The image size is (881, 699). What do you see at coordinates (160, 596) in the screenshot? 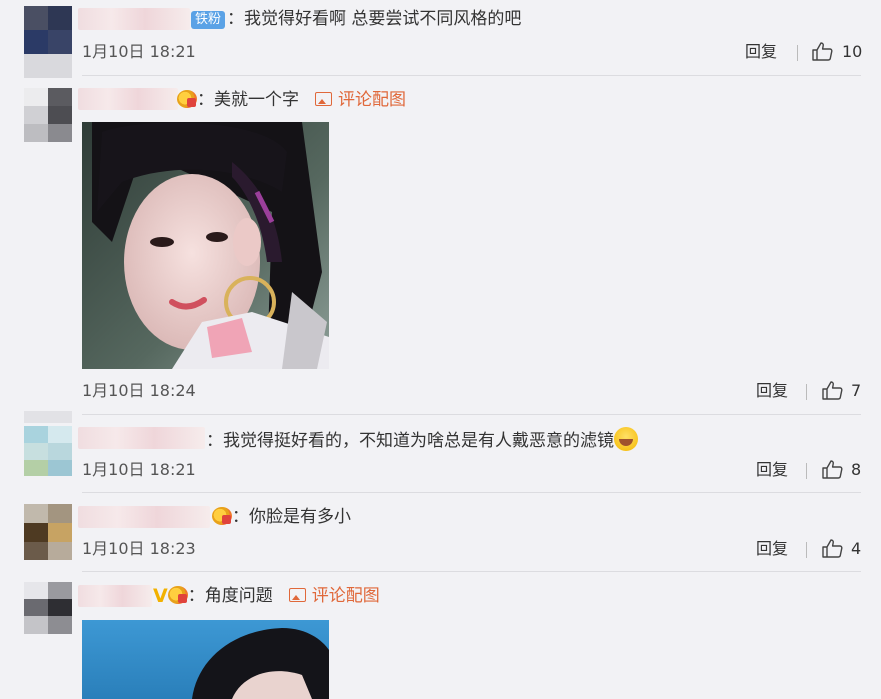
I see `verified-v-icon: V` at bounding box center [160, 596].